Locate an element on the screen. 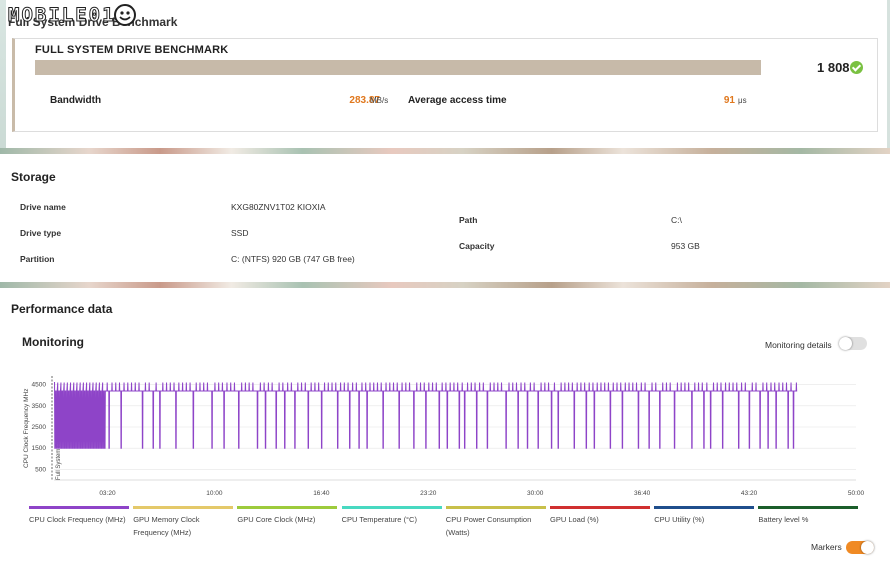 The image size is (890, 585). drive-type-label: Drive type is located at coordinates (41, 233).